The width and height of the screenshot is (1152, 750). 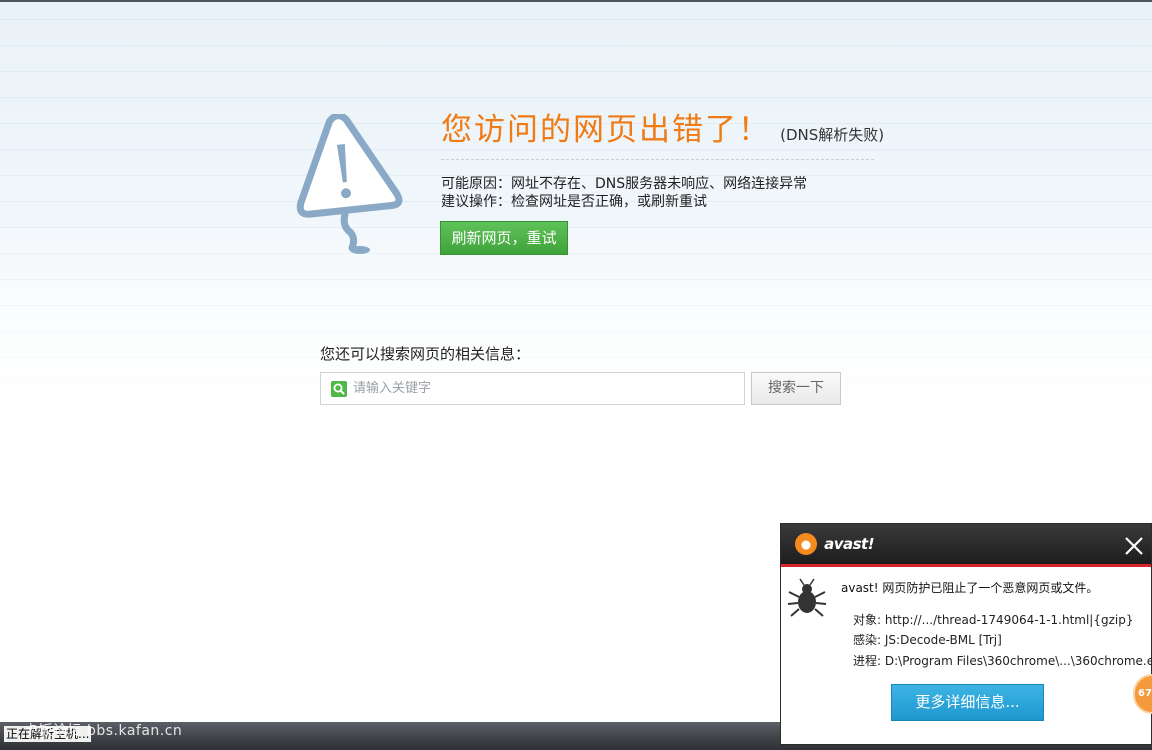 I want to click on page-title: 您访问的网页出错了！, so click(x=606, y=130).